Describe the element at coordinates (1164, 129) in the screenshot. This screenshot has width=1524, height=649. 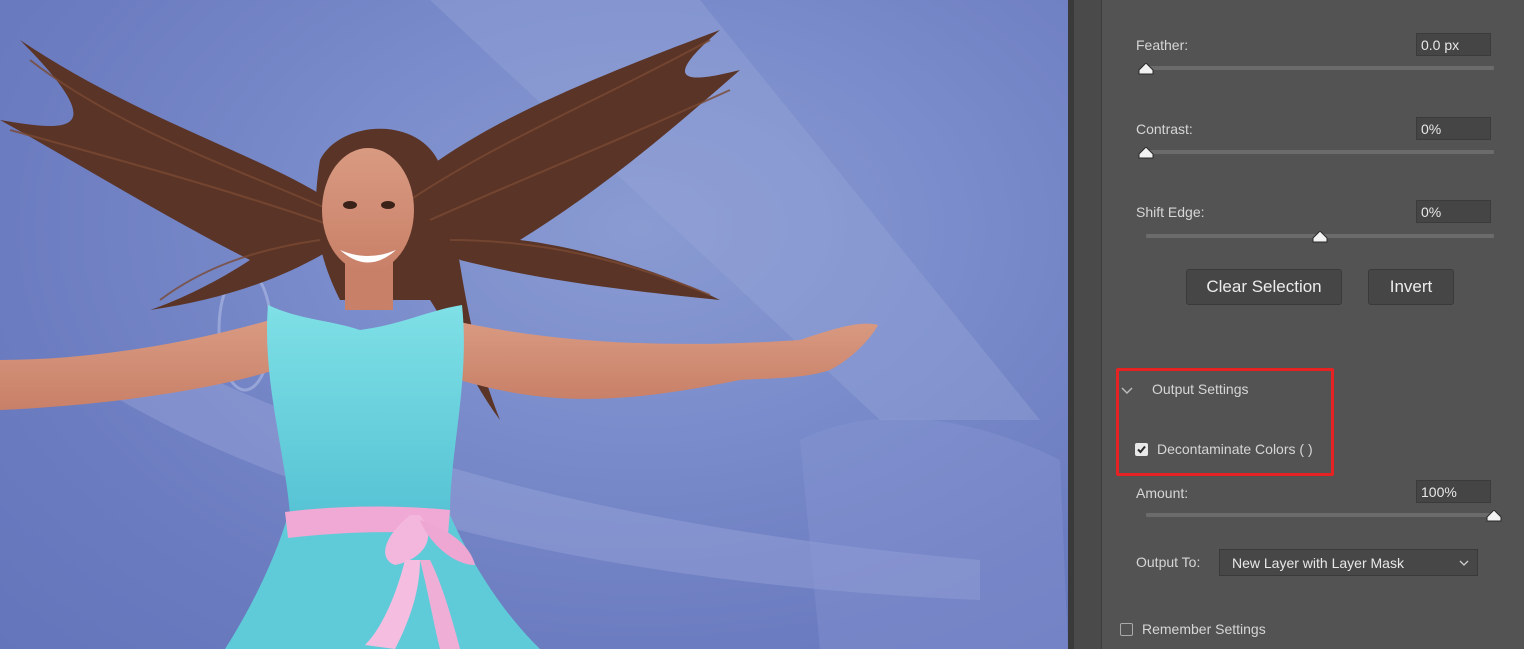
I see `contrast-label: Contrast:` at that location.